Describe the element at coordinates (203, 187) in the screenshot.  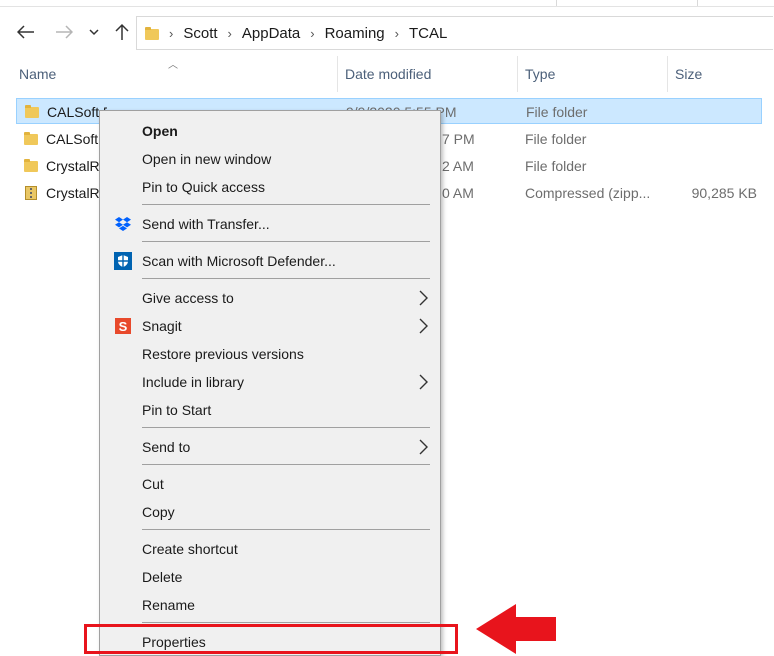
I see `menu-item-label: Pin to Quick access` at that location.